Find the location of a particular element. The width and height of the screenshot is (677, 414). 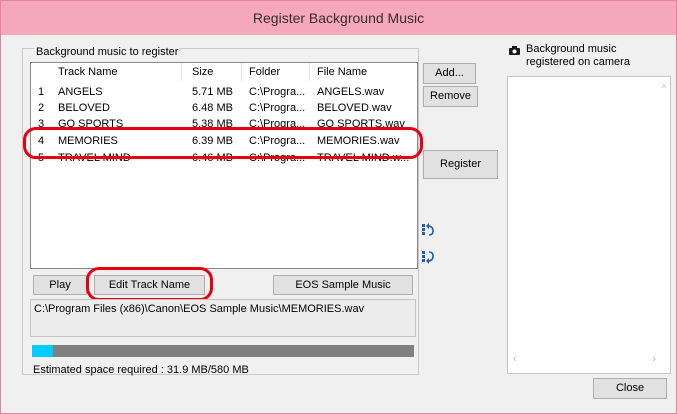

space-progress-fill is located at coordinates (42, 351).